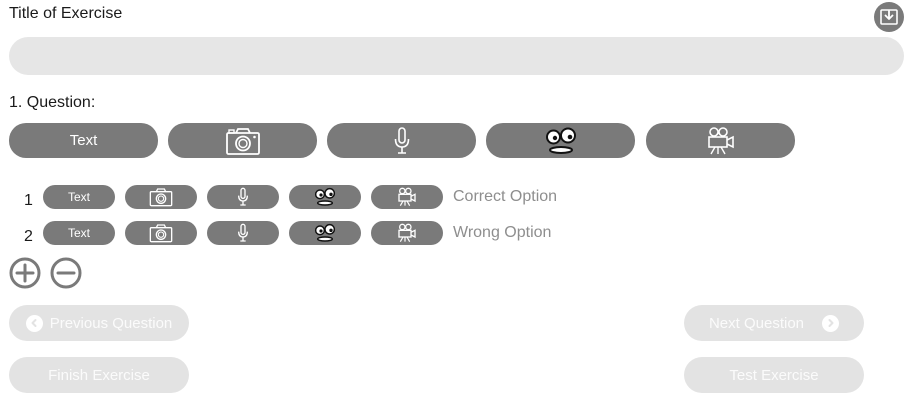 The height and width of the screenshot is (406, 909). I want to click on option-2-camera-button, so click(161, 233).